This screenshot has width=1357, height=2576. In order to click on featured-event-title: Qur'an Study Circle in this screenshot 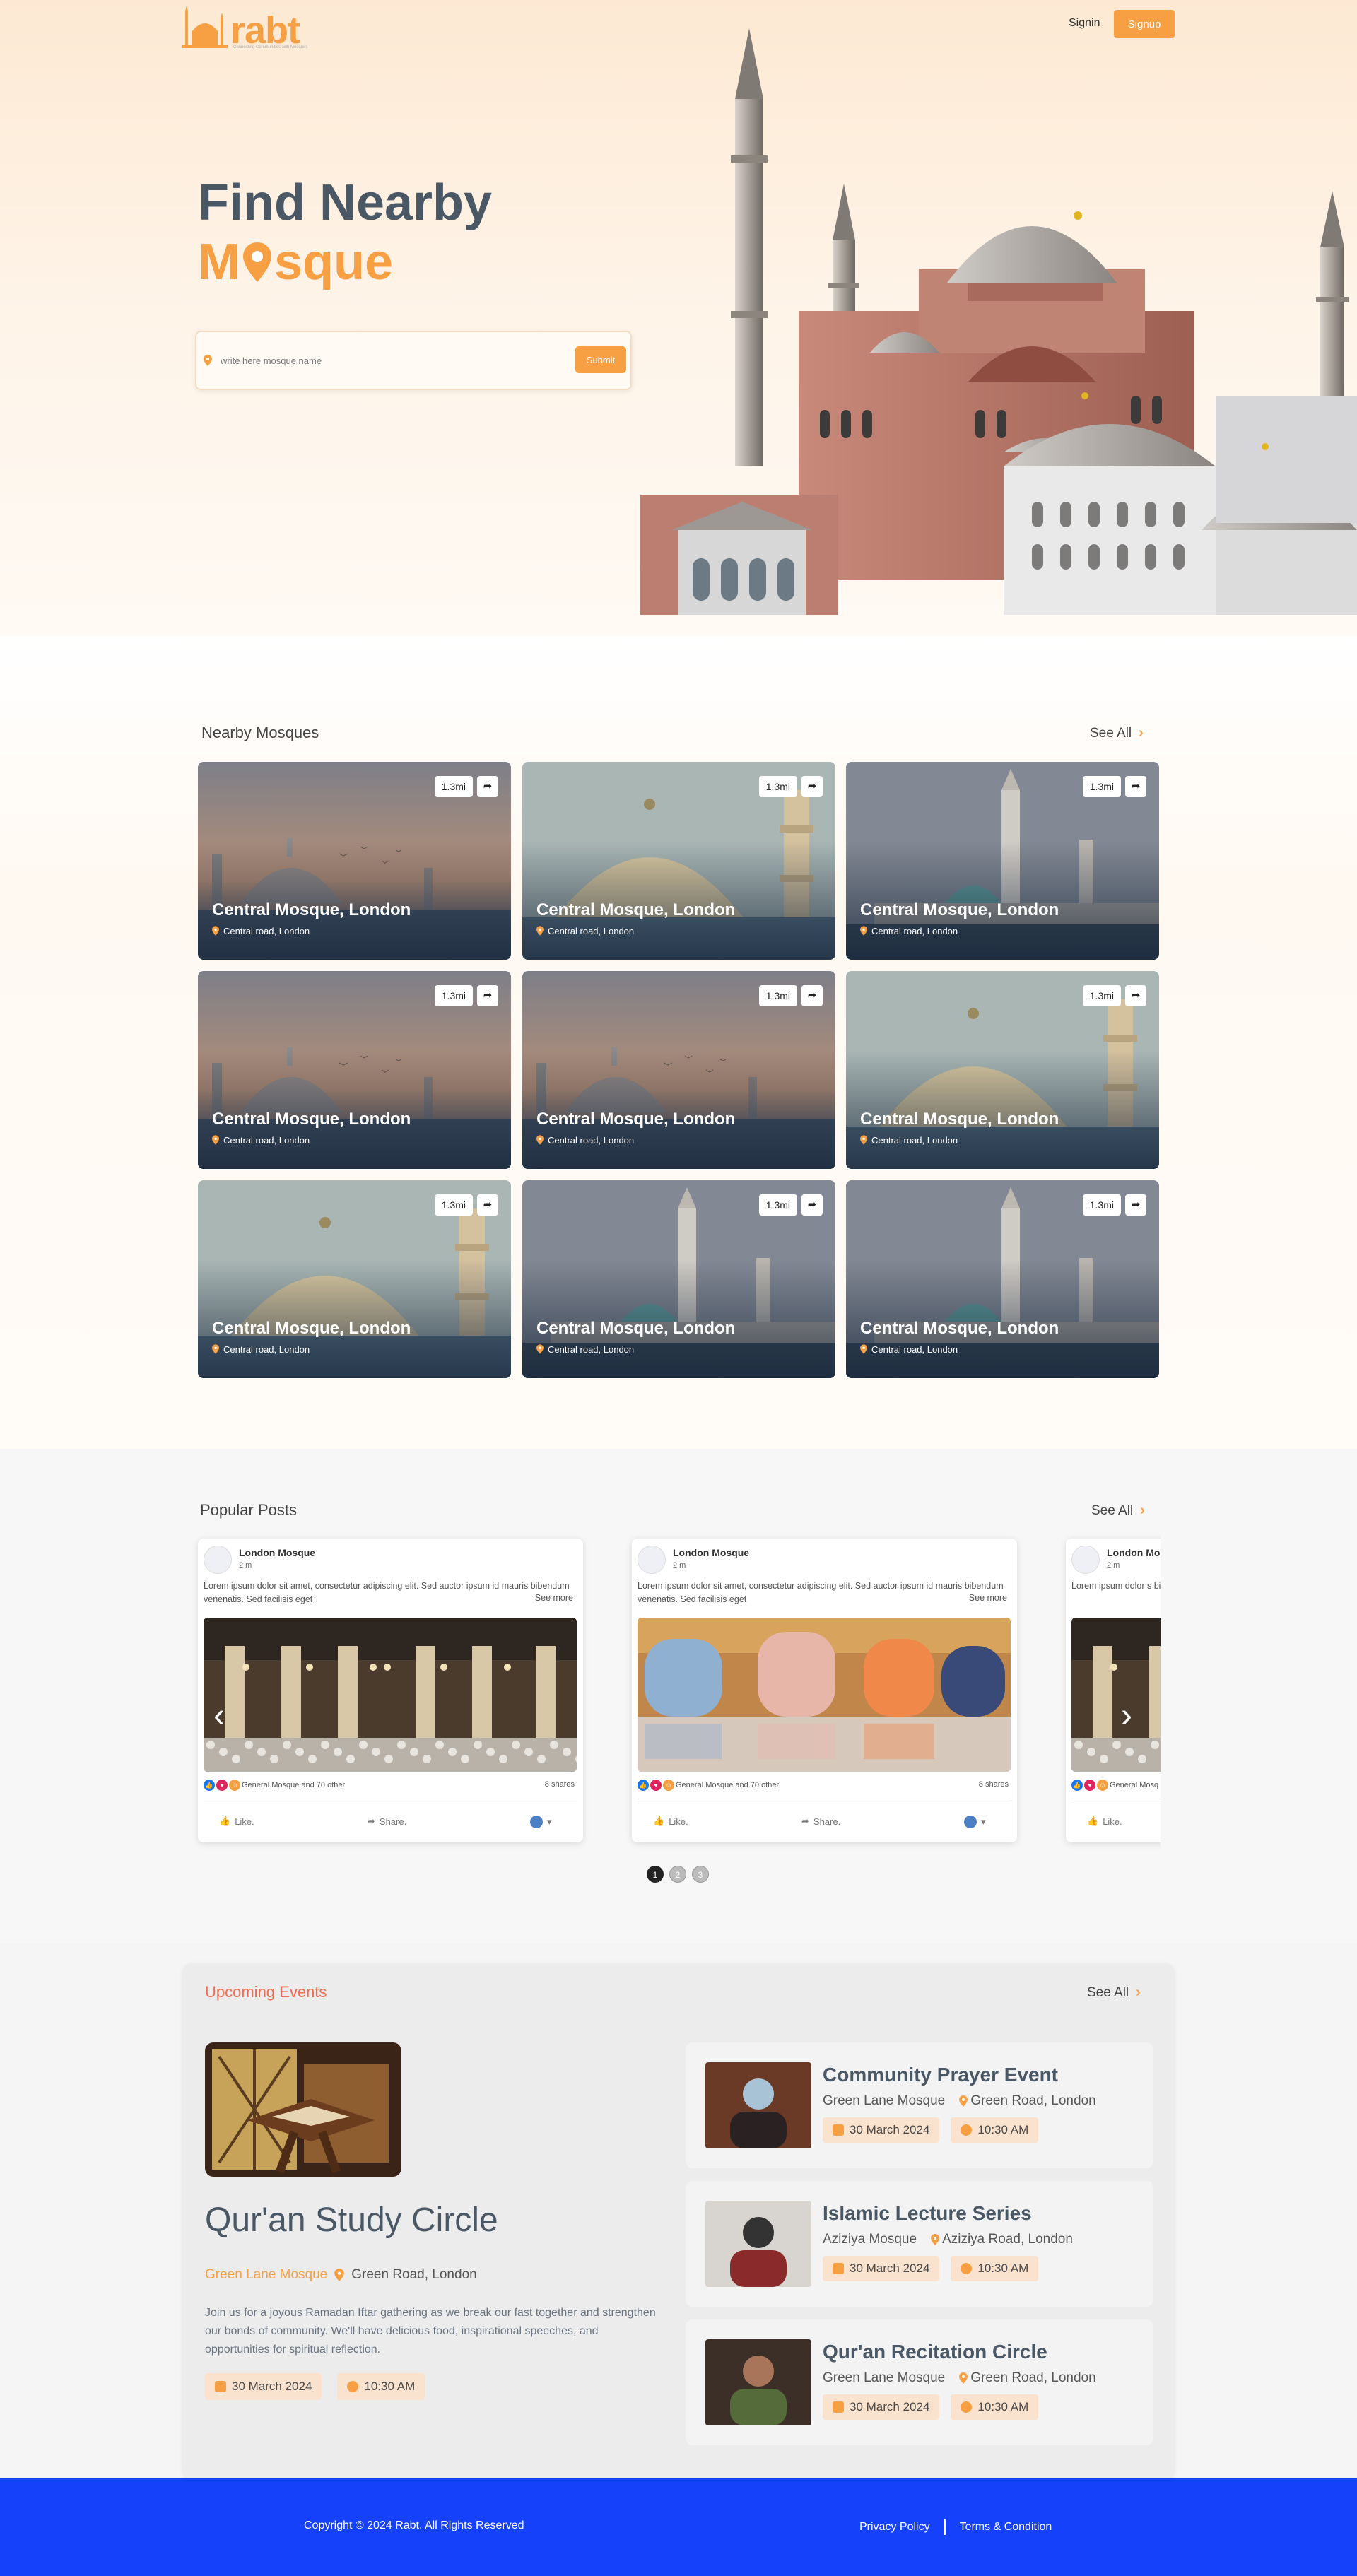, I will do `click(351, 2220)`.